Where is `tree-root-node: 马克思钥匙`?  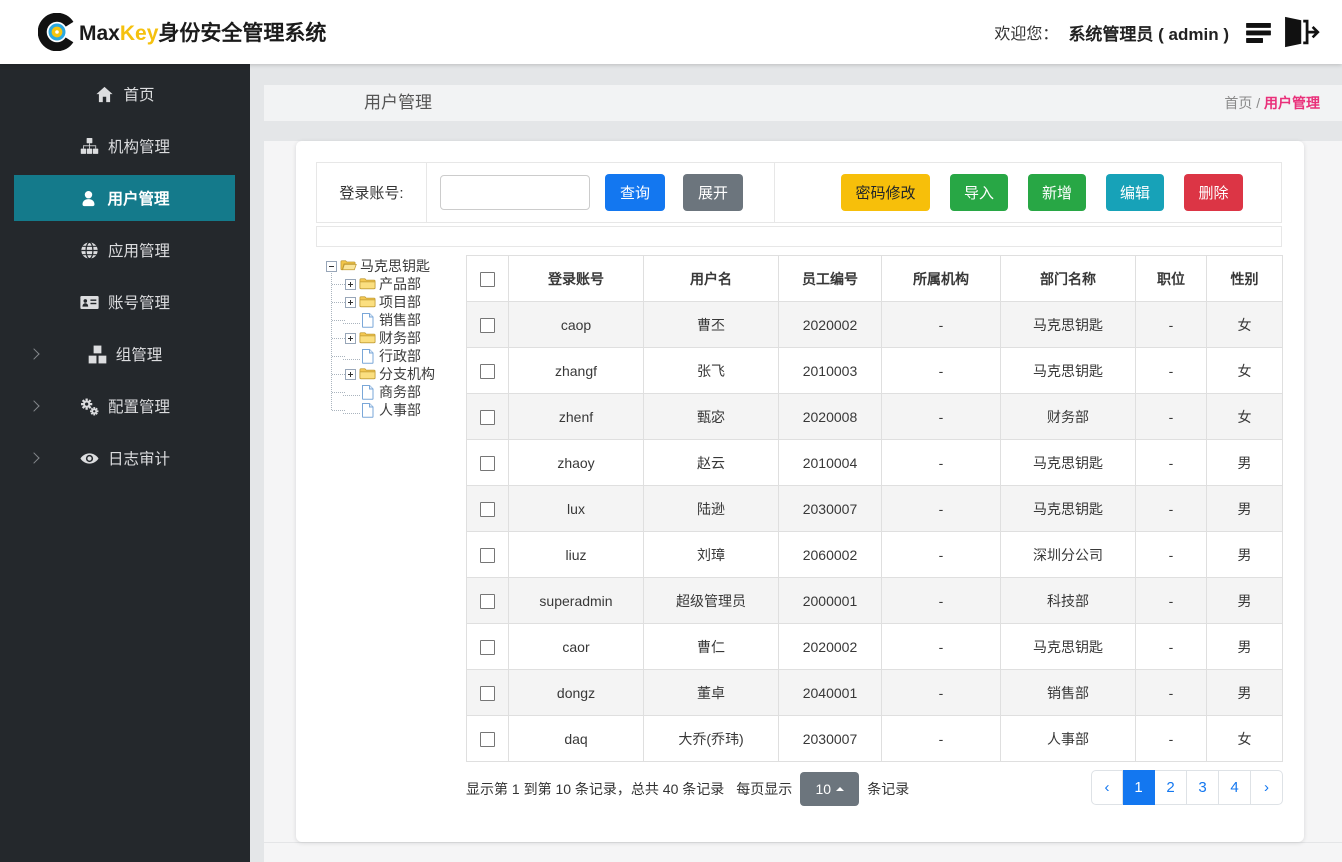
tree-root-node: 马克思钥匙 is located at coordinates (391, 266).